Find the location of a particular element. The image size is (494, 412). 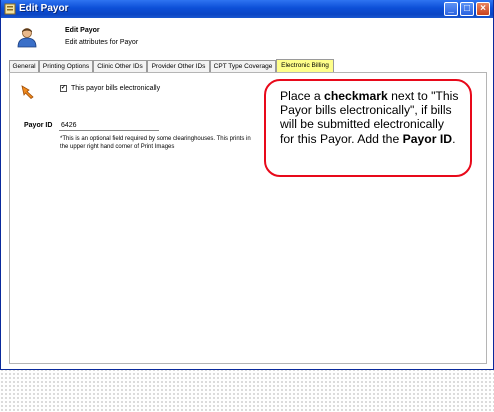

tab-clinic-other-ids: Clinic Other IDs is located at coordinates (120, 66).